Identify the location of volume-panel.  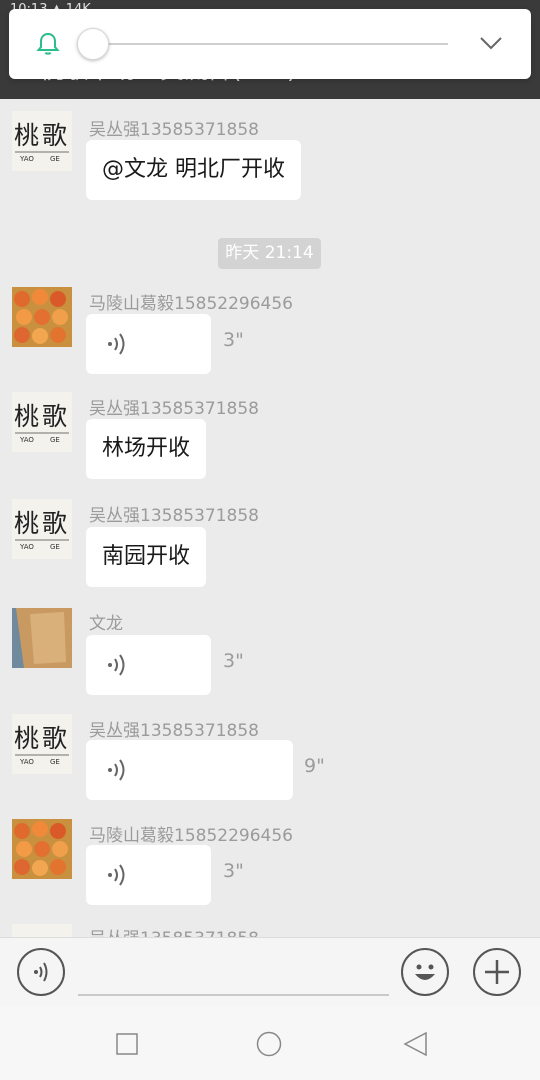
(270, 44).